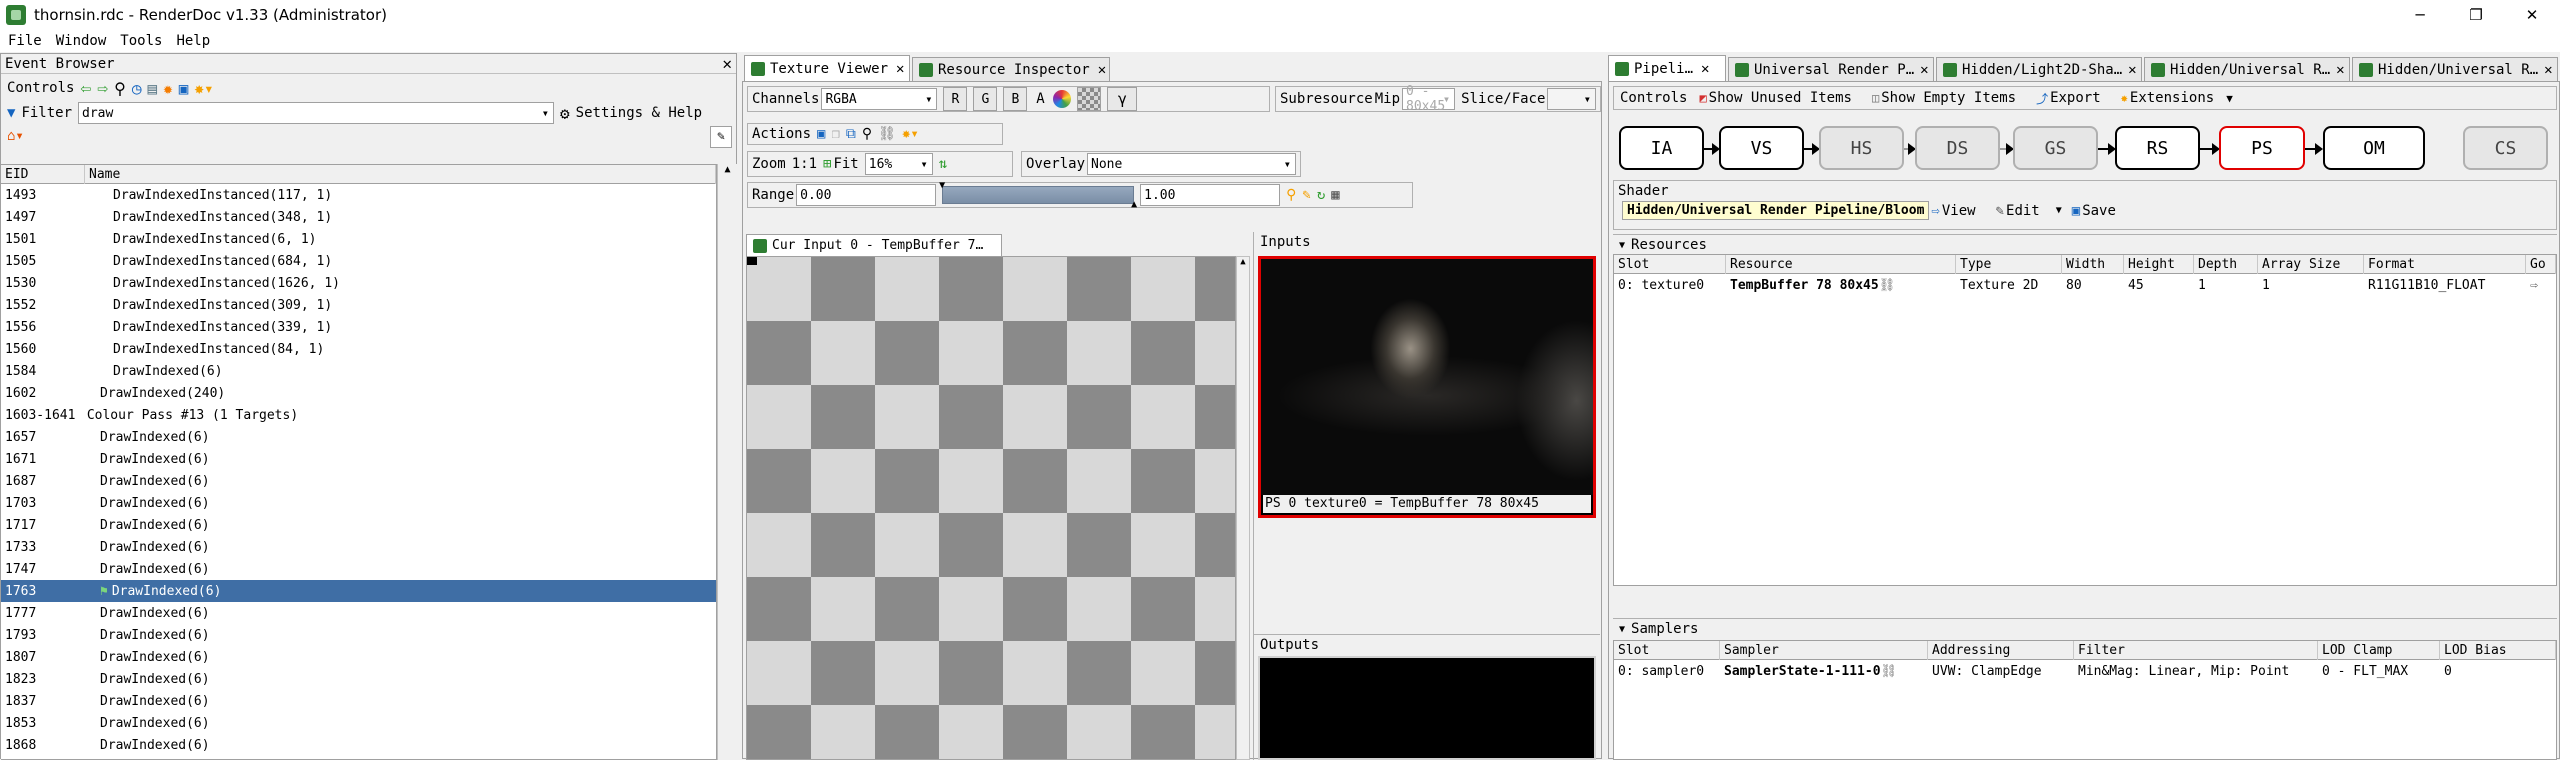  What do you see at coordinates (2498, 650) in the screenshot?
I see `column-header-lod-bias: LOD Bias` at bounding box center [2498, 650].